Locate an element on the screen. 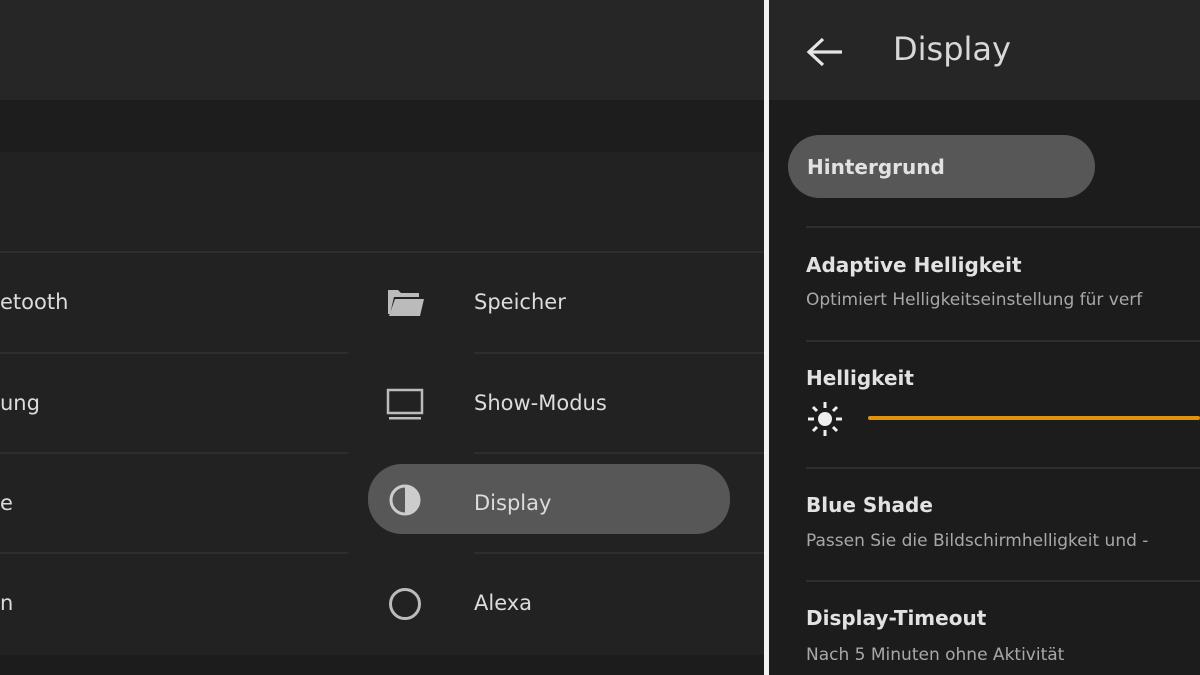  settings-item-left-4: n is located at coordinates (6, 603).